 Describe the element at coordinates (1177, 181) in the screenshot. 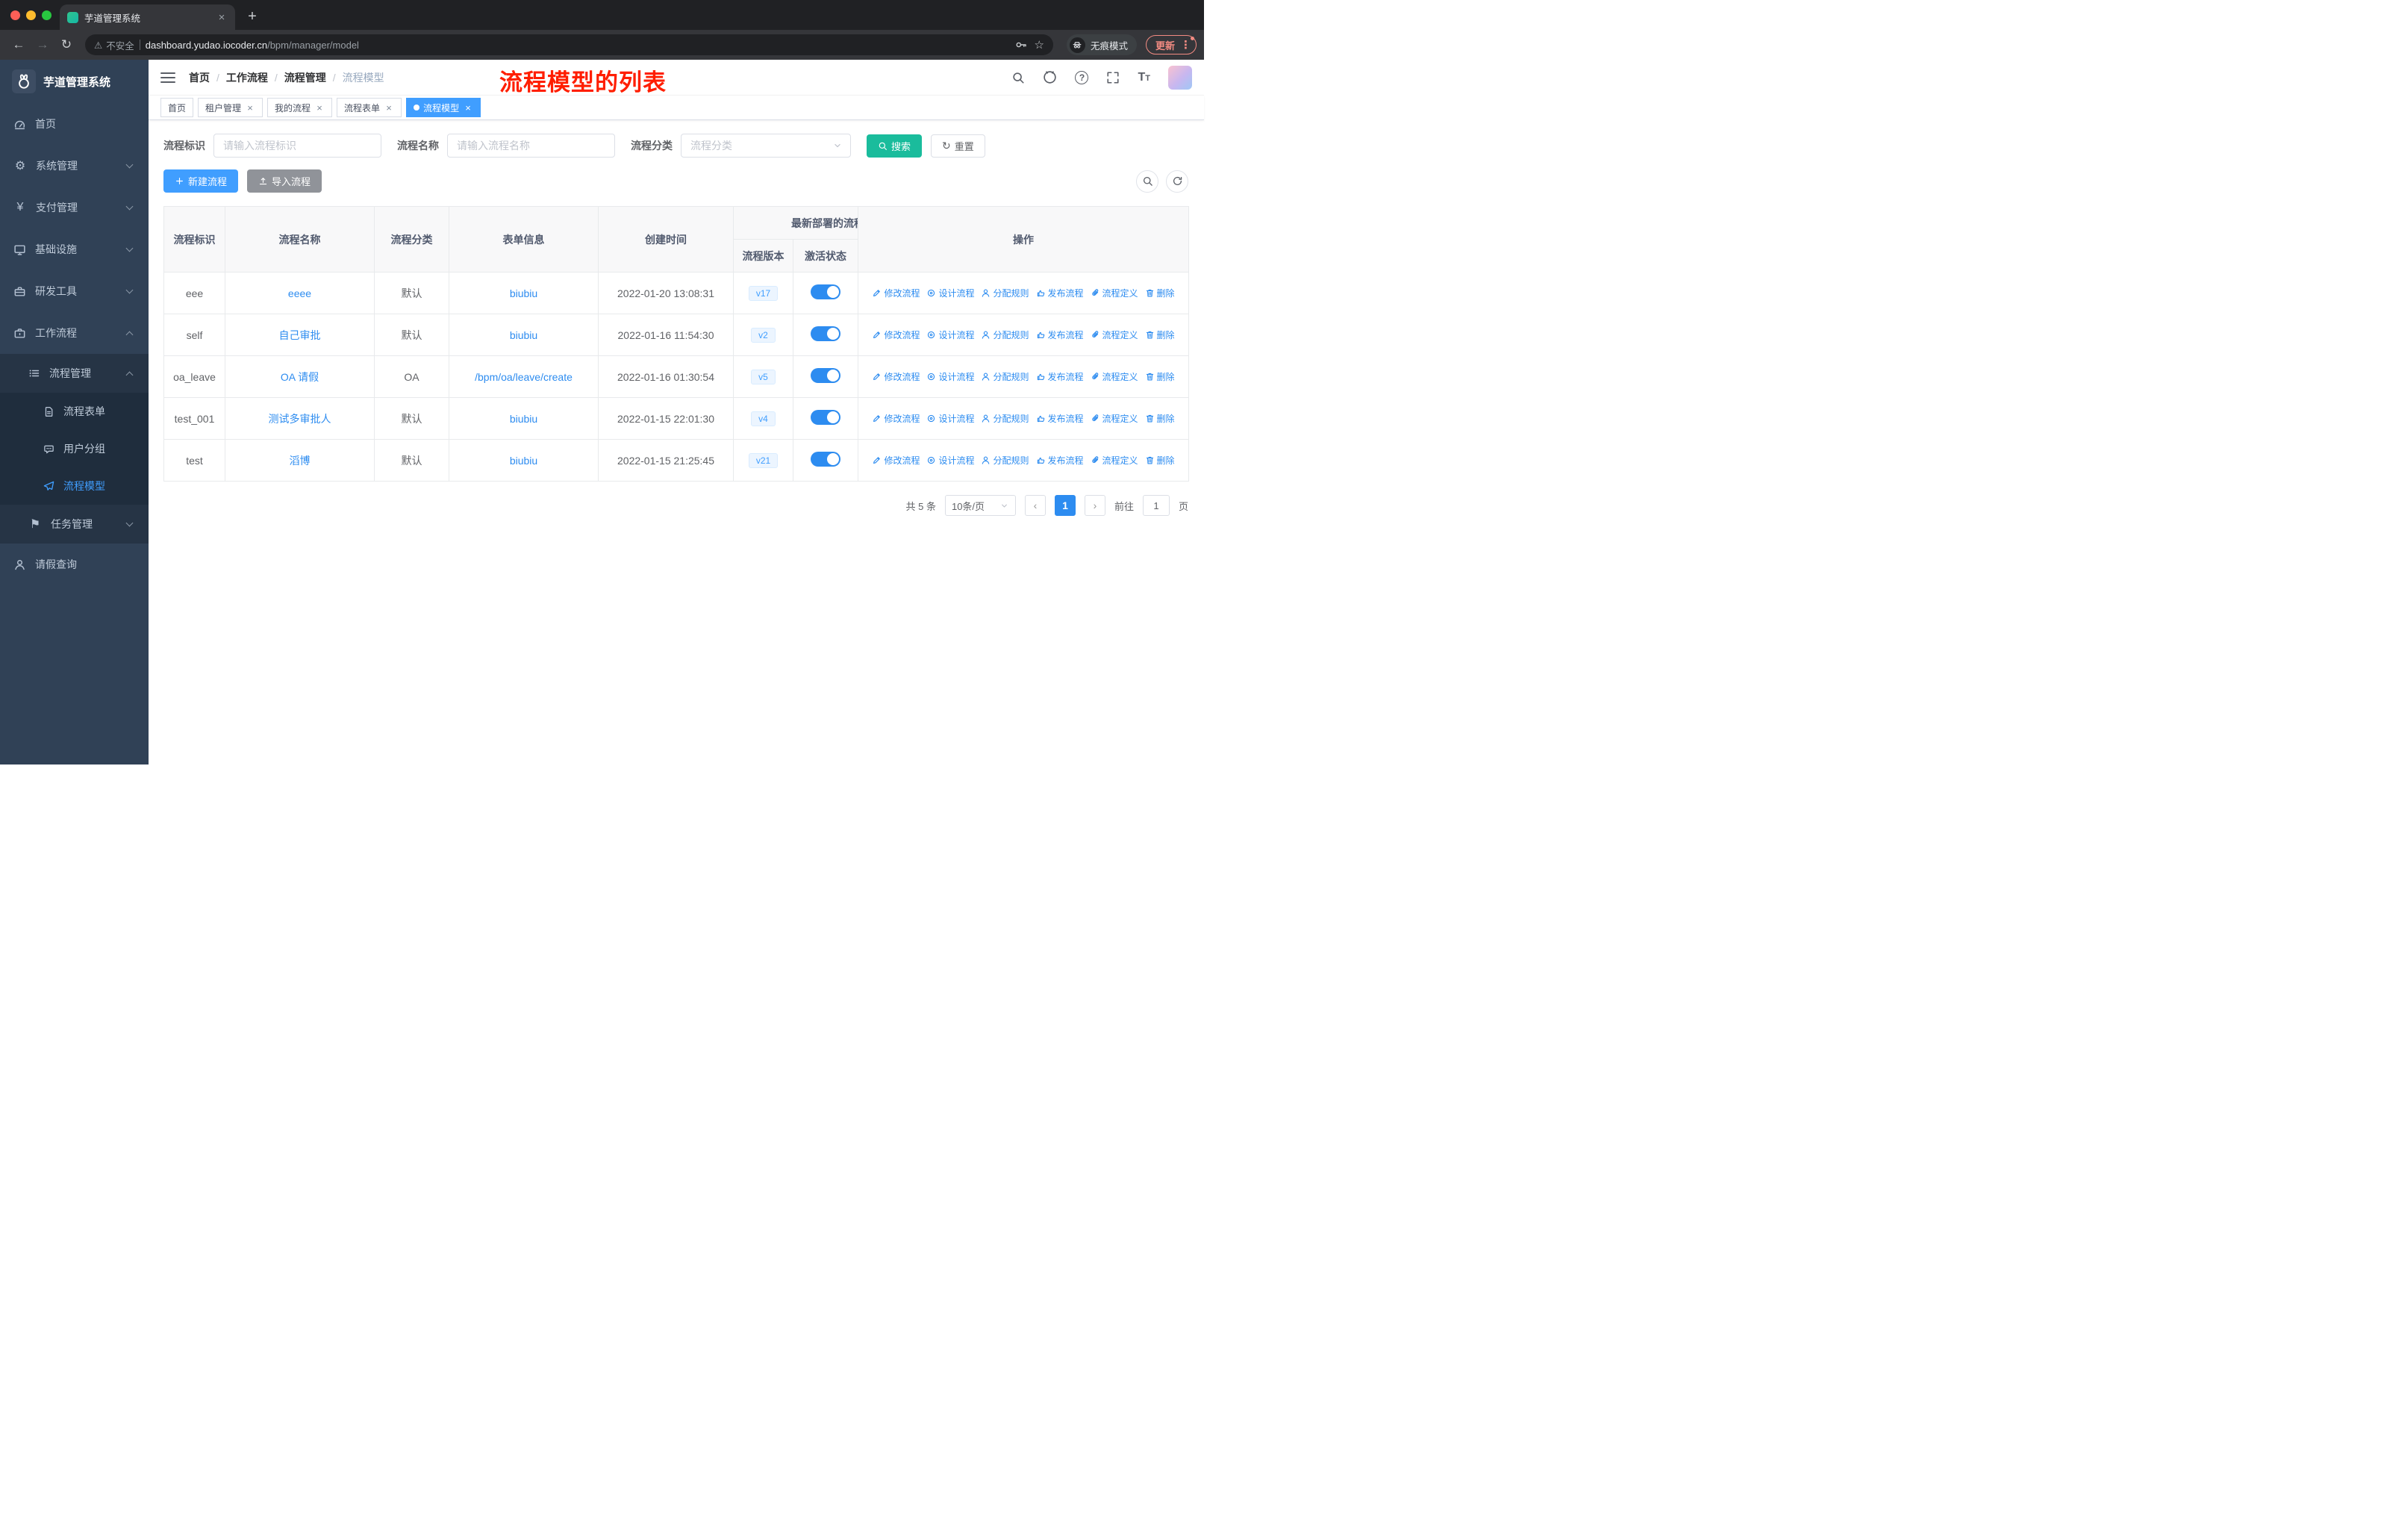

I see `refresh-table-button` at that location.